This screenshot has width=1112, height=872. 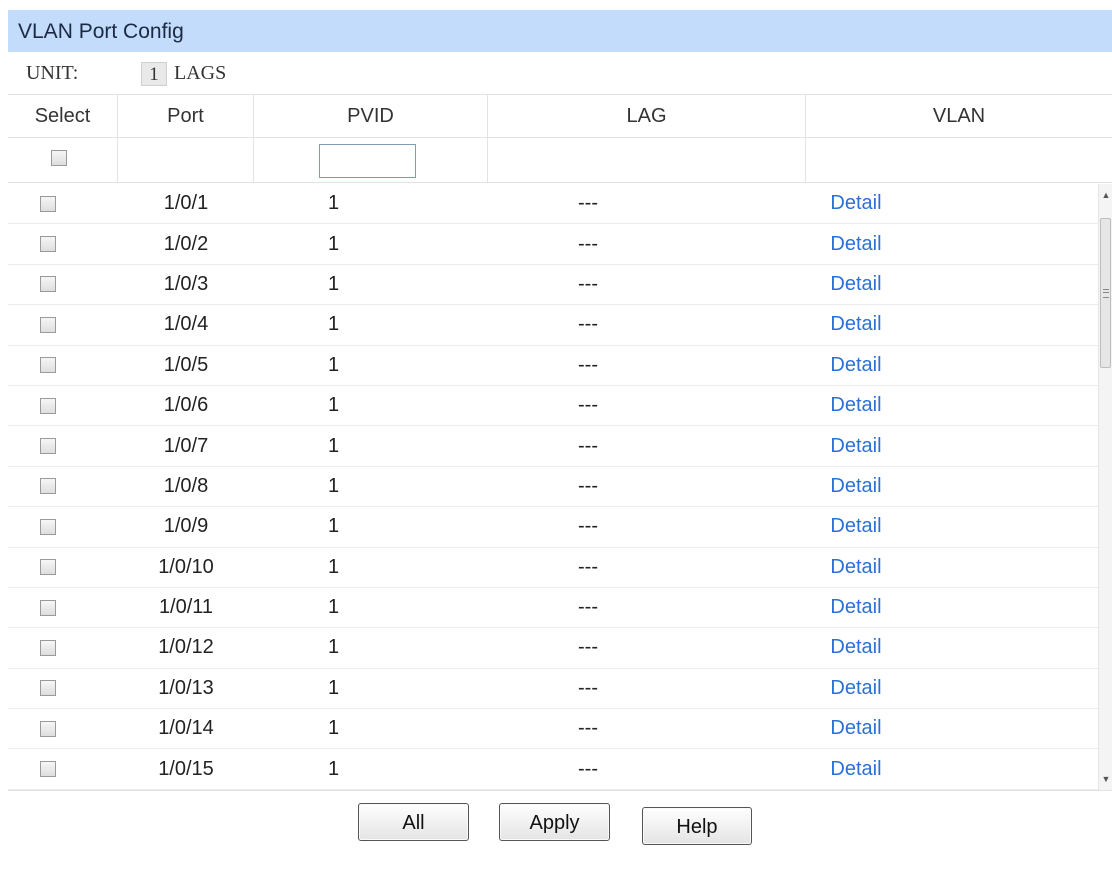 What do you see at coordinates (697, 826) in the screenshot?
I see `help-button: Help` at bounding box center [697, 826].